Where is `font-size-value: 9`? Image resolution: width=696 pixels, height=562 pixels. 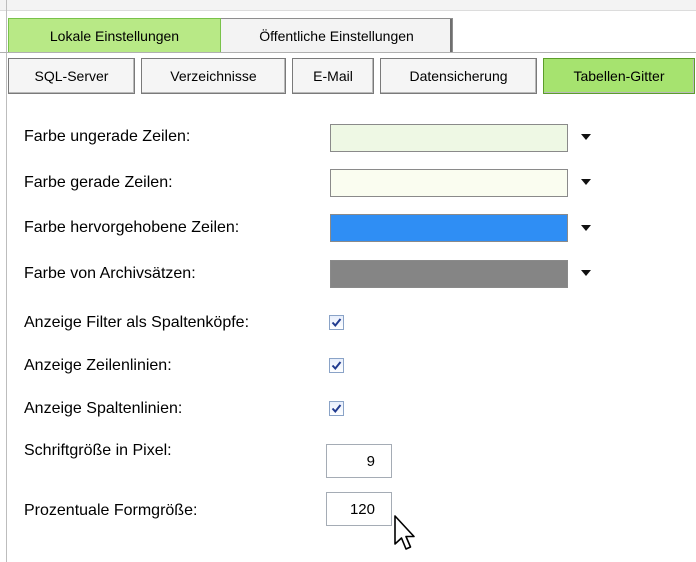 font-size-value: 9 is located at coordinates (370, 461).